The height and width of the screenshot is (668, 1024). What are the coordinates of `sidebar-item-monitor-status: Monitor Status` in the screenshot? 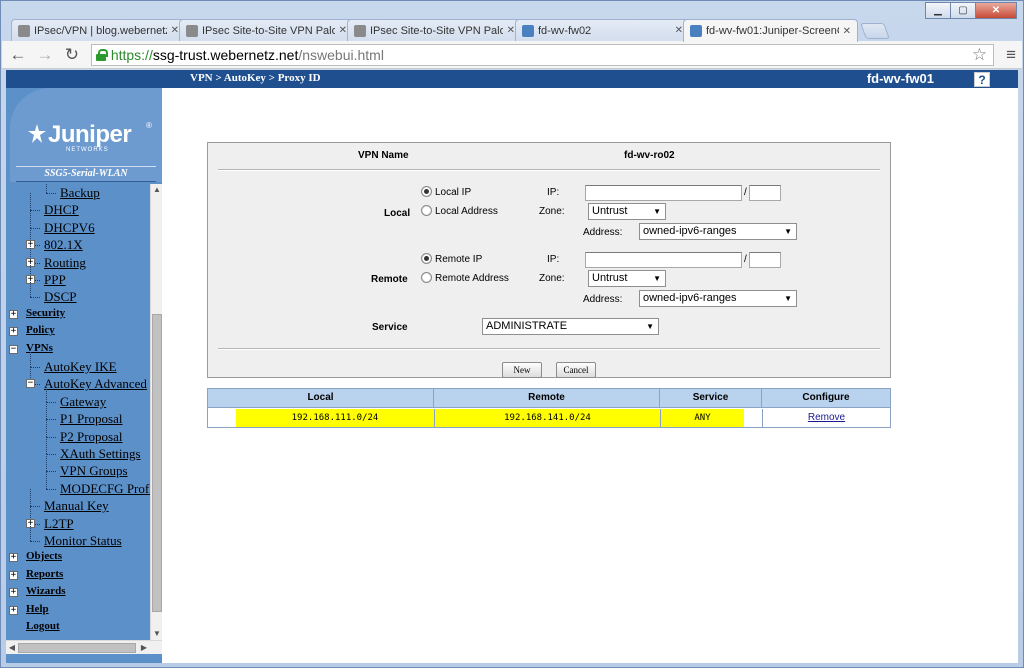 It's located at (83, 541).